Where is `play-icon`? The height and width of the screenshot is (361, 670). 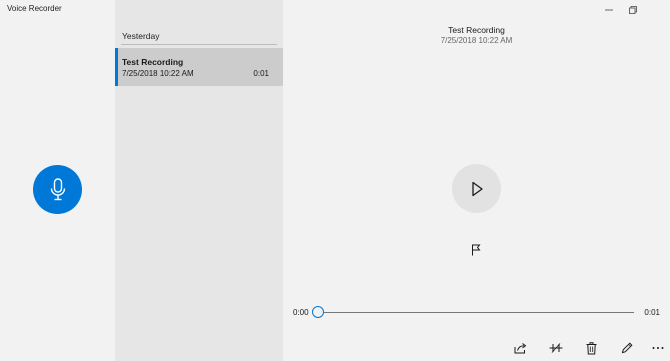 play-icon is located at coordinates (477, 188).